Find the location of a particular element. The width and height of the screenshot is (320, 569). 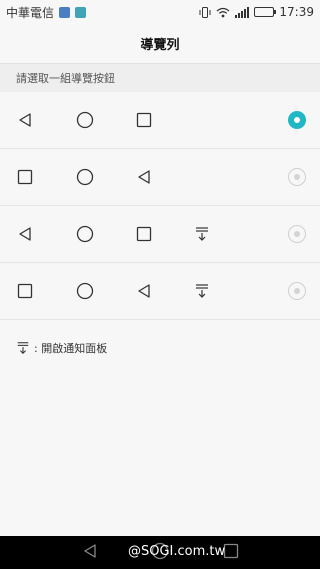

clock: 17:39 is located at coordinates (296, 12).